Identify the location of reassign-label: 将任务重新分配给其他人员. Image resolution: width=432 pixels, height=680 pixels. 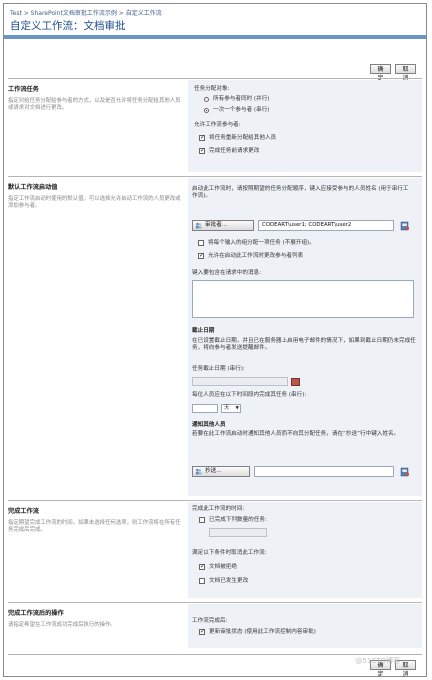
(243, 138).